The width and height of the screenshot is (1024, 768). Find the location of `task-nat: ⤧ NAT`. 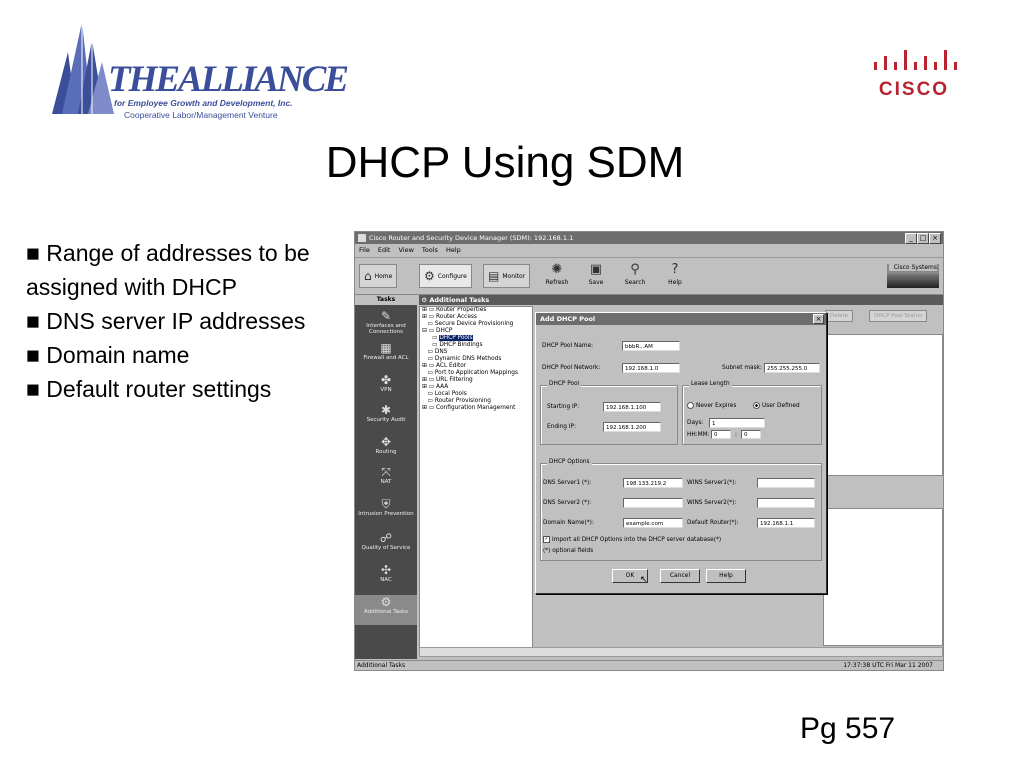

task-nat: ⤧ NAT is located at coordinates (386, 475).